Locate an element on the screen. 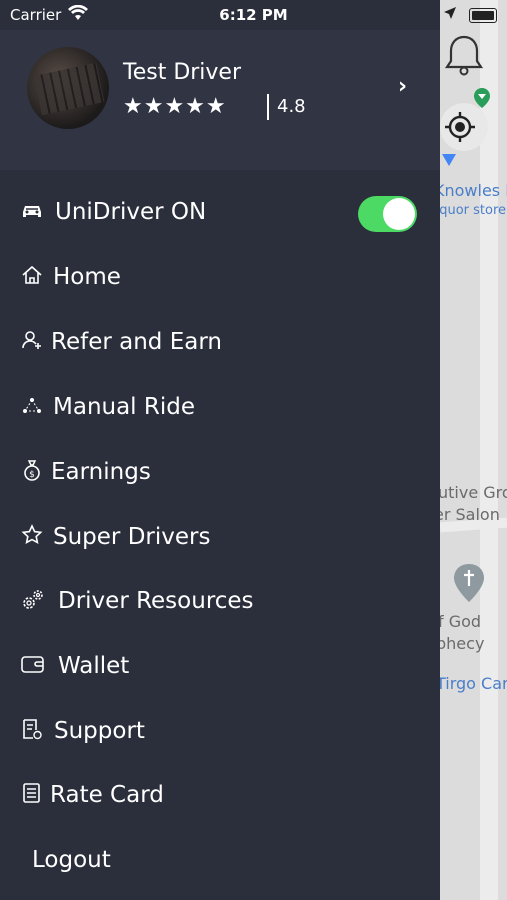 The image size is (507, 900). list-document-icon is located at coordinates (32, 793).